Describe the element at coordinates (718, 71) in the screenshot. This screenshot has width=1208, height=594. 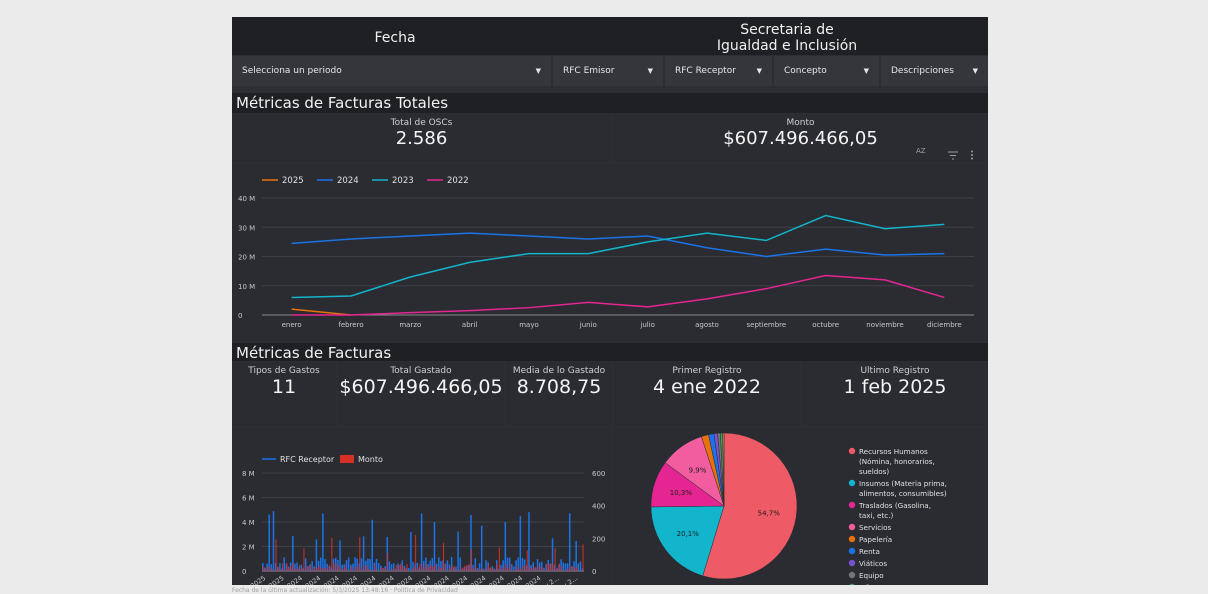
I see `rfc-receptor-filter: RFC Receptor ▼` at that location.